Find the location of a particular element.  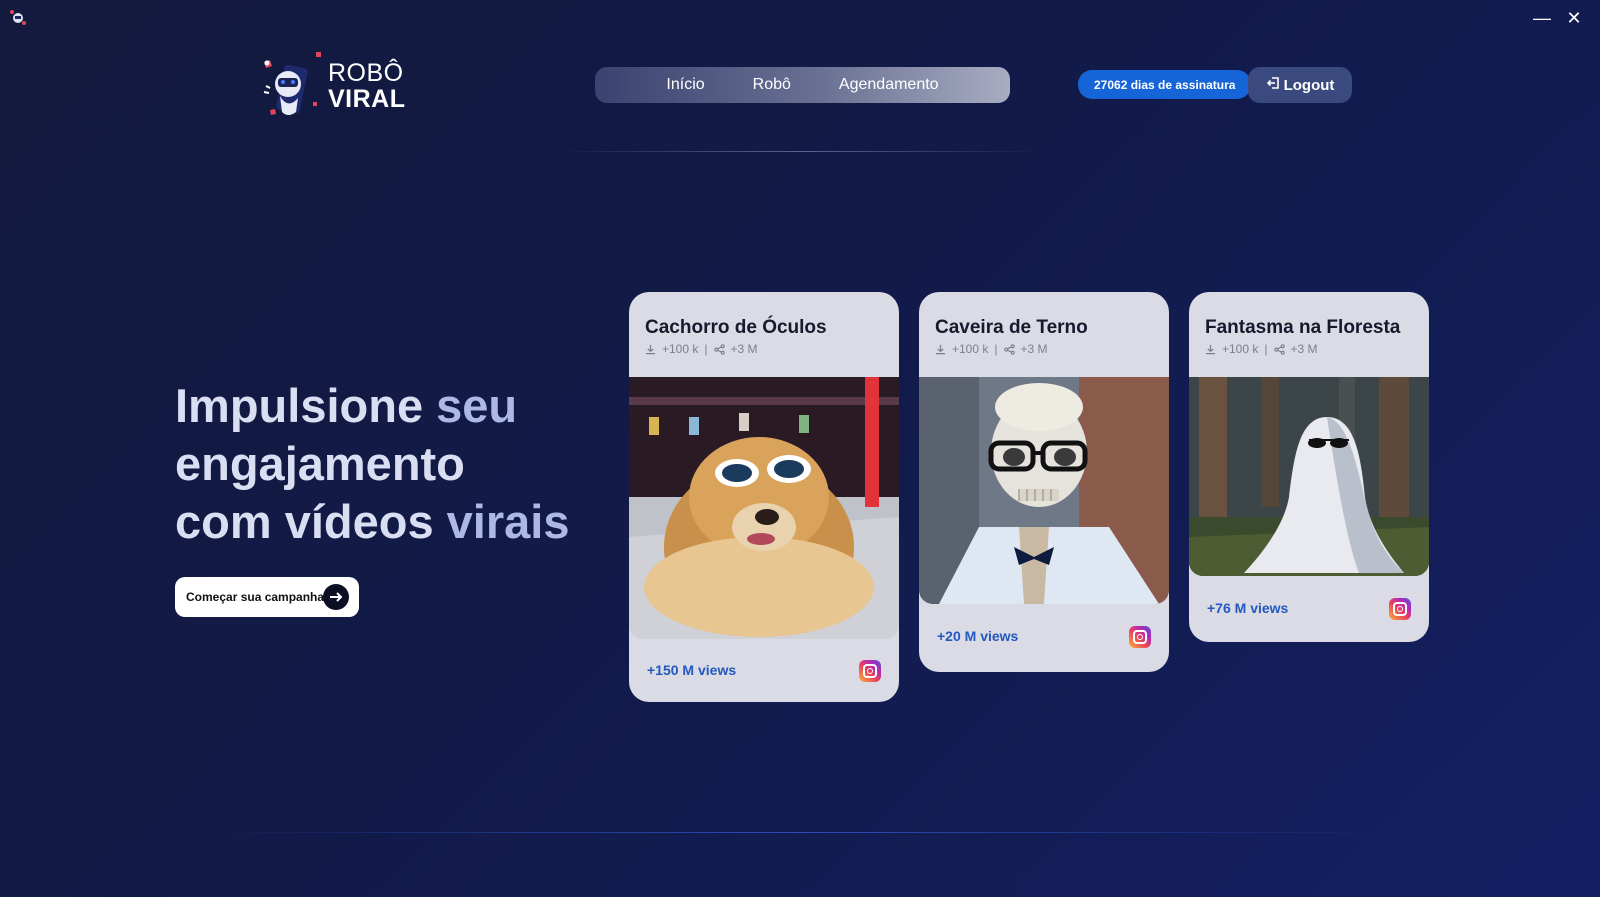

nav-item-agendamento: Agendamento is located at coordinates (889, 85).